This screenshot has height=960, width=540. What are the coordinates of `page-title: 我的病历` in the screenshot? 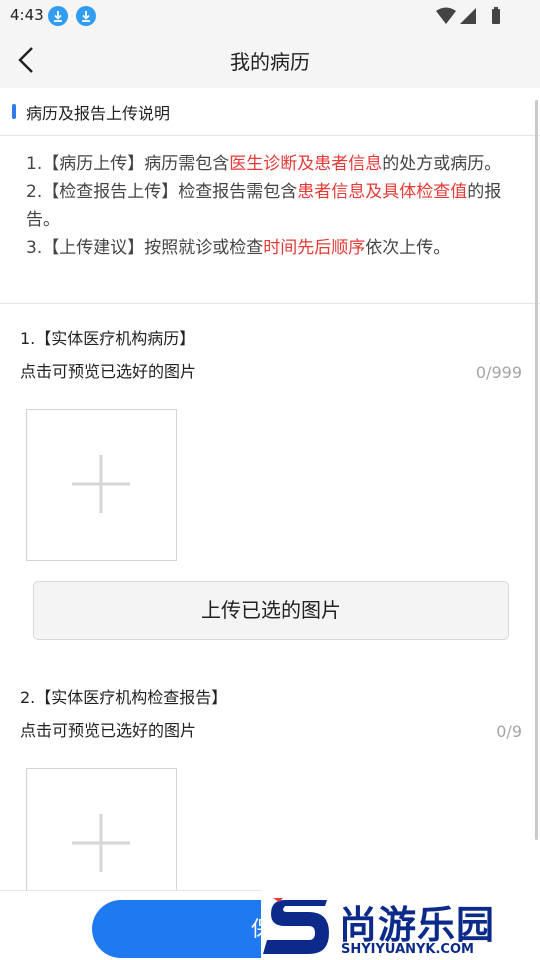 It's located at (270, 62).